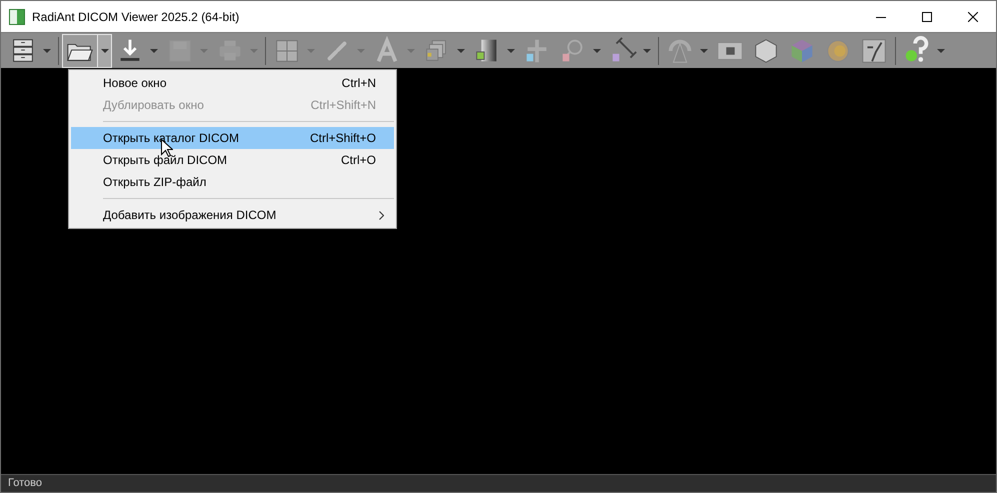 This screenshot has height=493, width=997. I want to click on menu-item: Открыть ZIP-файл, so click(232, 182).